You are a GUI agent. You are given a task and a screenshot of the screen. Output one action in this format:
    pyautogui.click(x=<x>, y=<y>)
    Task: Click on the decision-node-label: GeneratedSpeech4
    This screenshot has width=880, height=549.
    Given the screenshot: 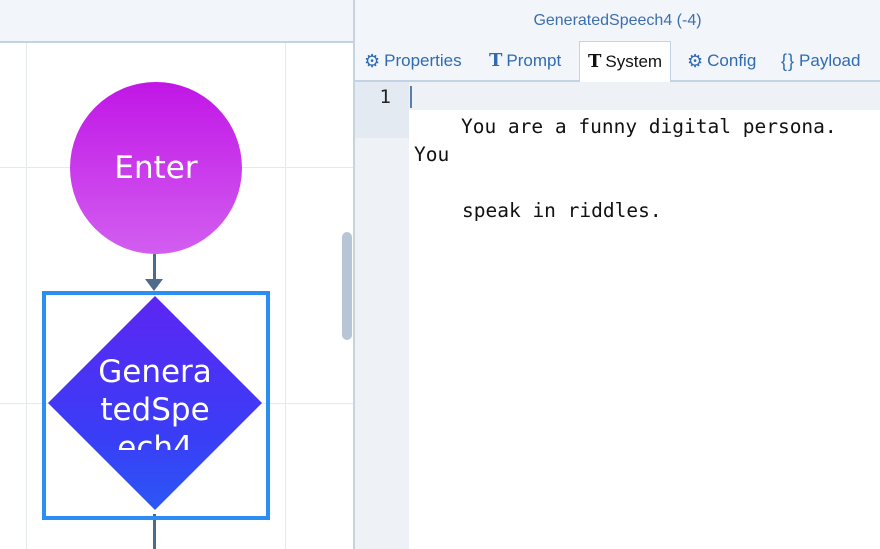 What is the action you would take?
    pyautogui.click(x=155, y=402)
    